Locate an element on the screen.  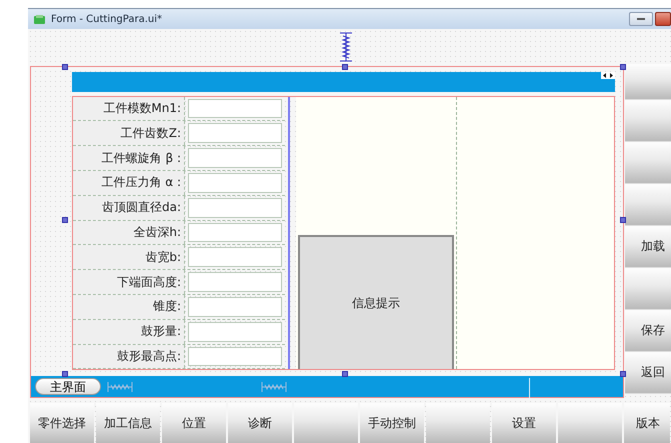
form-icon is located at coordinates (39, 19).